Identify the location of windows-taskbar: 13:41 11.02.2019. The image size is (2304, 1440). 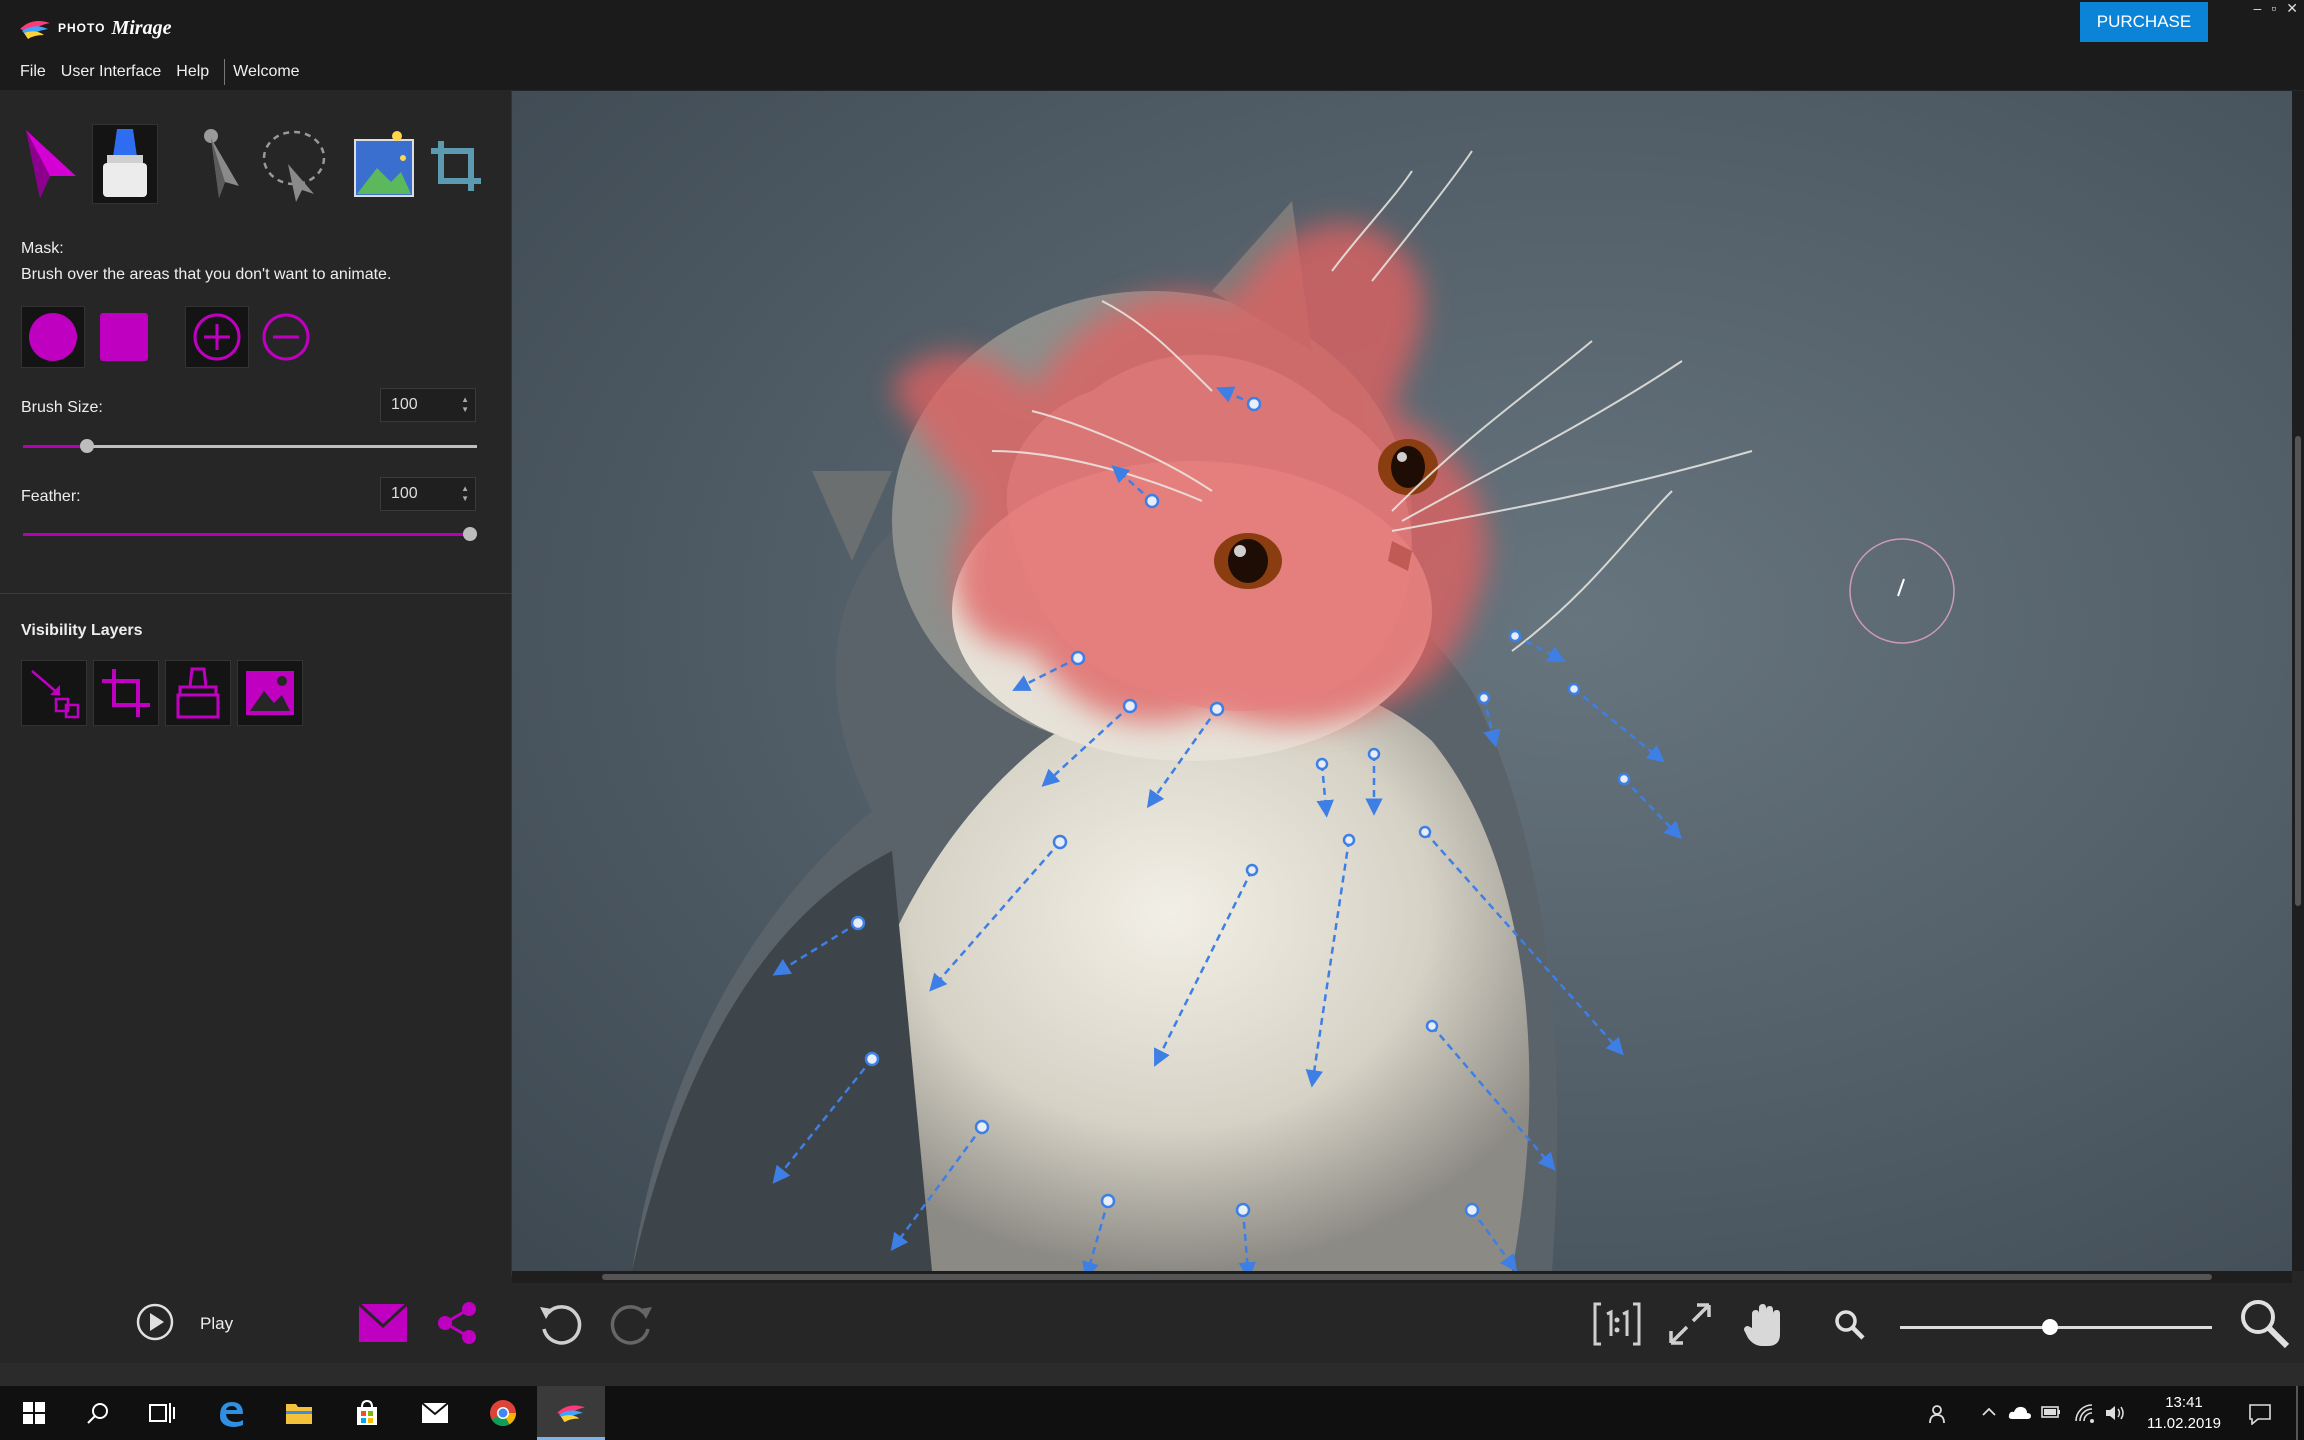
(1152, 1413).